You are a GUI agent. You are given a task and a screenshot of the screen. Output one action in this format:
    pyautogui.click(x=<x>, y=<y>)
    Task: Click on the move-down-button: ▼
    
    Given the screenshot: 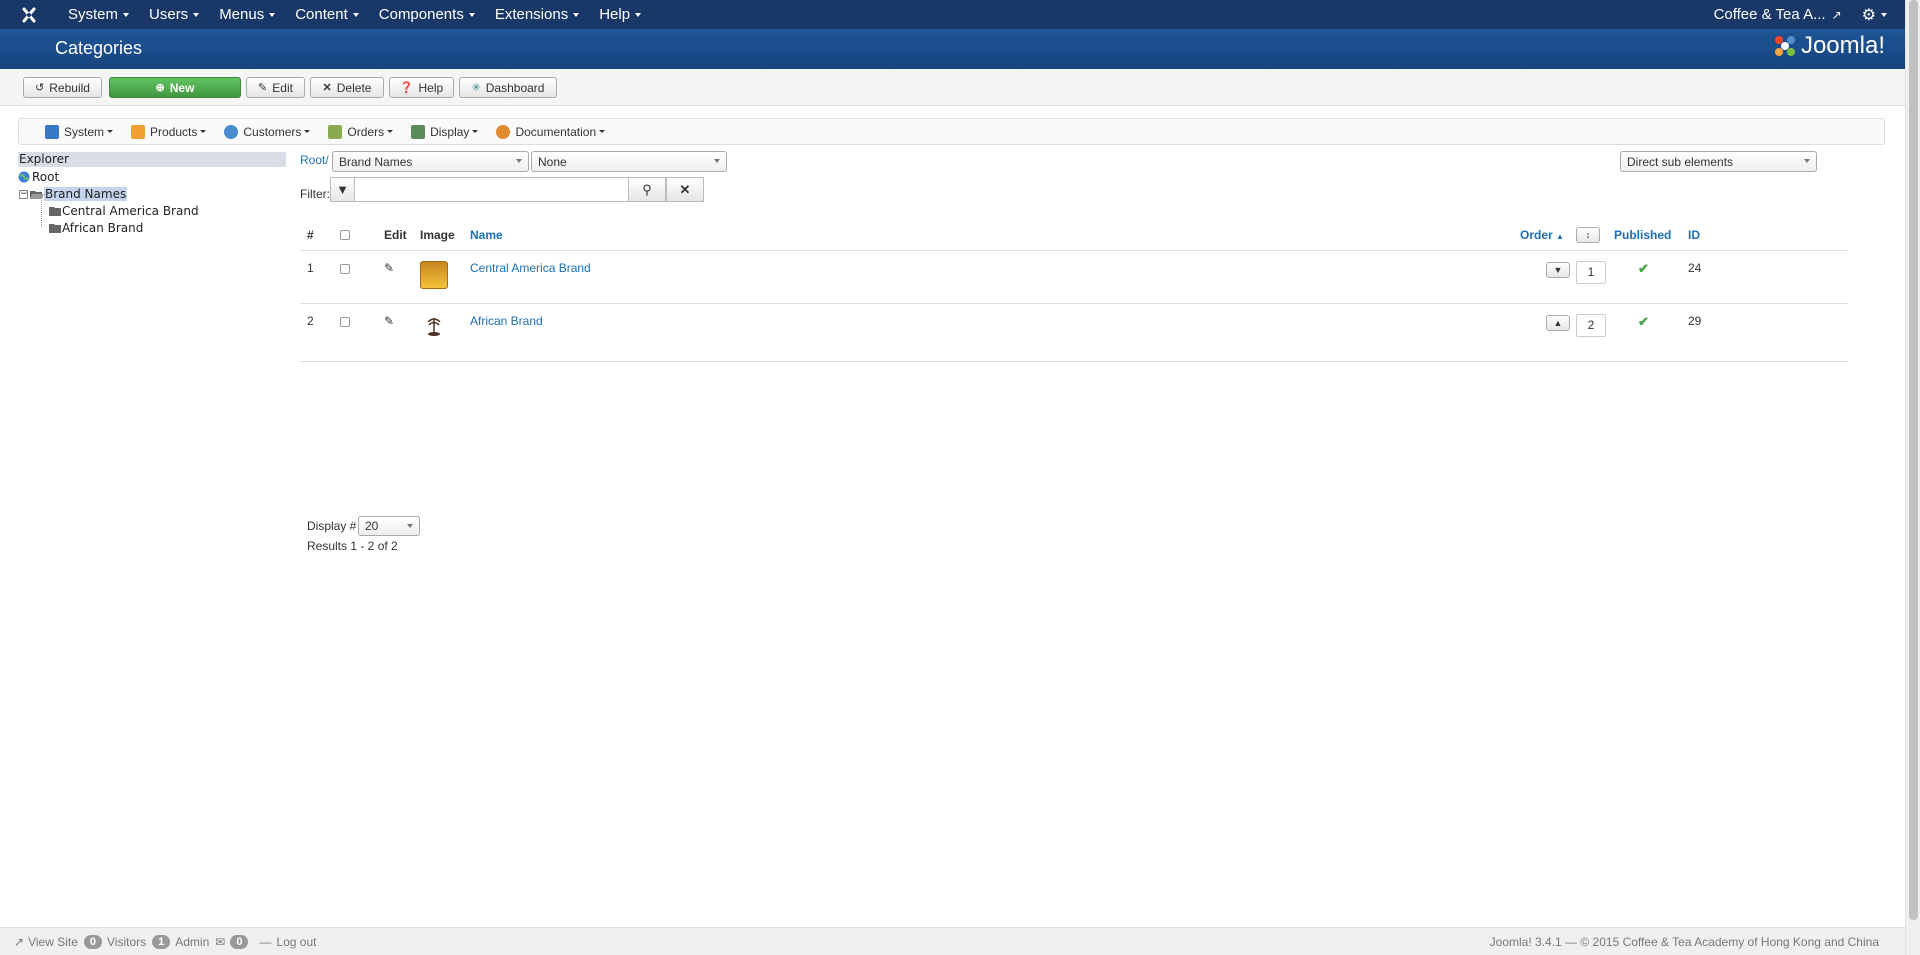 What is the action you would take?
    pyautogui.click(x=1558, y=269)
    